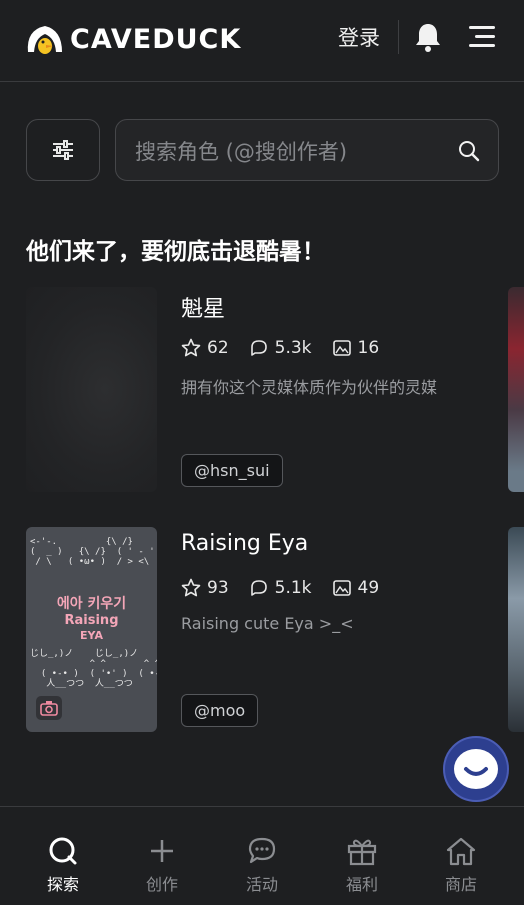 This screenshot has height=905, width=524. What do you see at coordinates (203, 309) in the screenshot?
I see `character-name: 魁星` at bounding box center [203, 309].